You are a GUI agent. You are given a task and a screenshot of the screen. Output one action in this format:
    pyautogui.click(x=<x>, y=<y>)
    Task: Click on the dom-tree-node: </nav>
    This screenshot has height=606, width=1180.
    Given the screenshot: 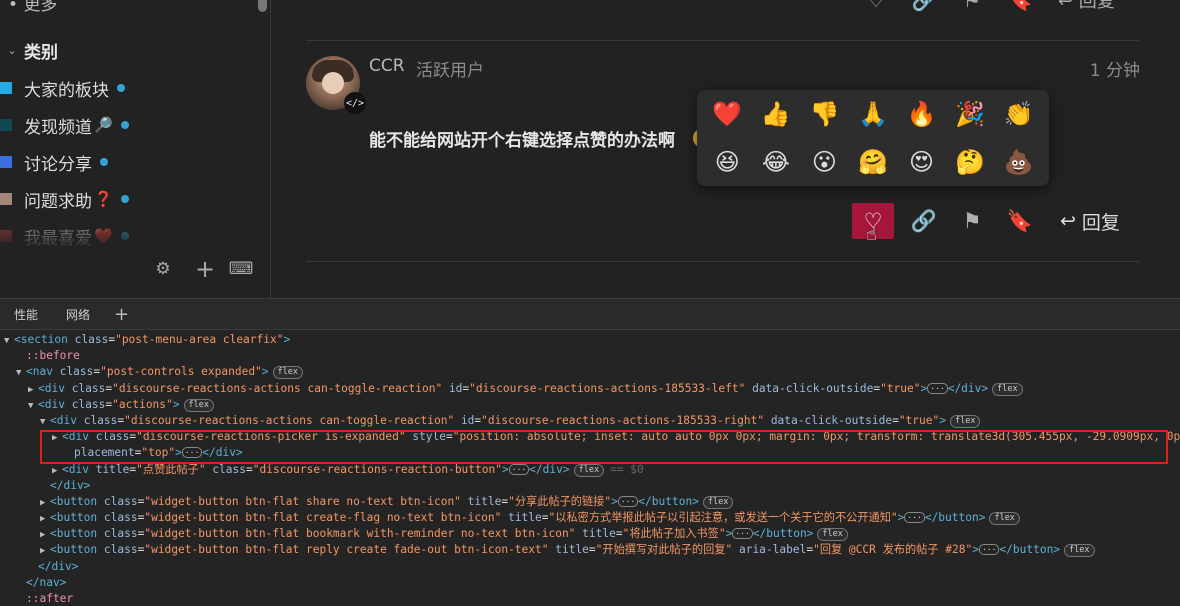 What is the action you would take?
    pyautogui.click(x=590, y=583)
    